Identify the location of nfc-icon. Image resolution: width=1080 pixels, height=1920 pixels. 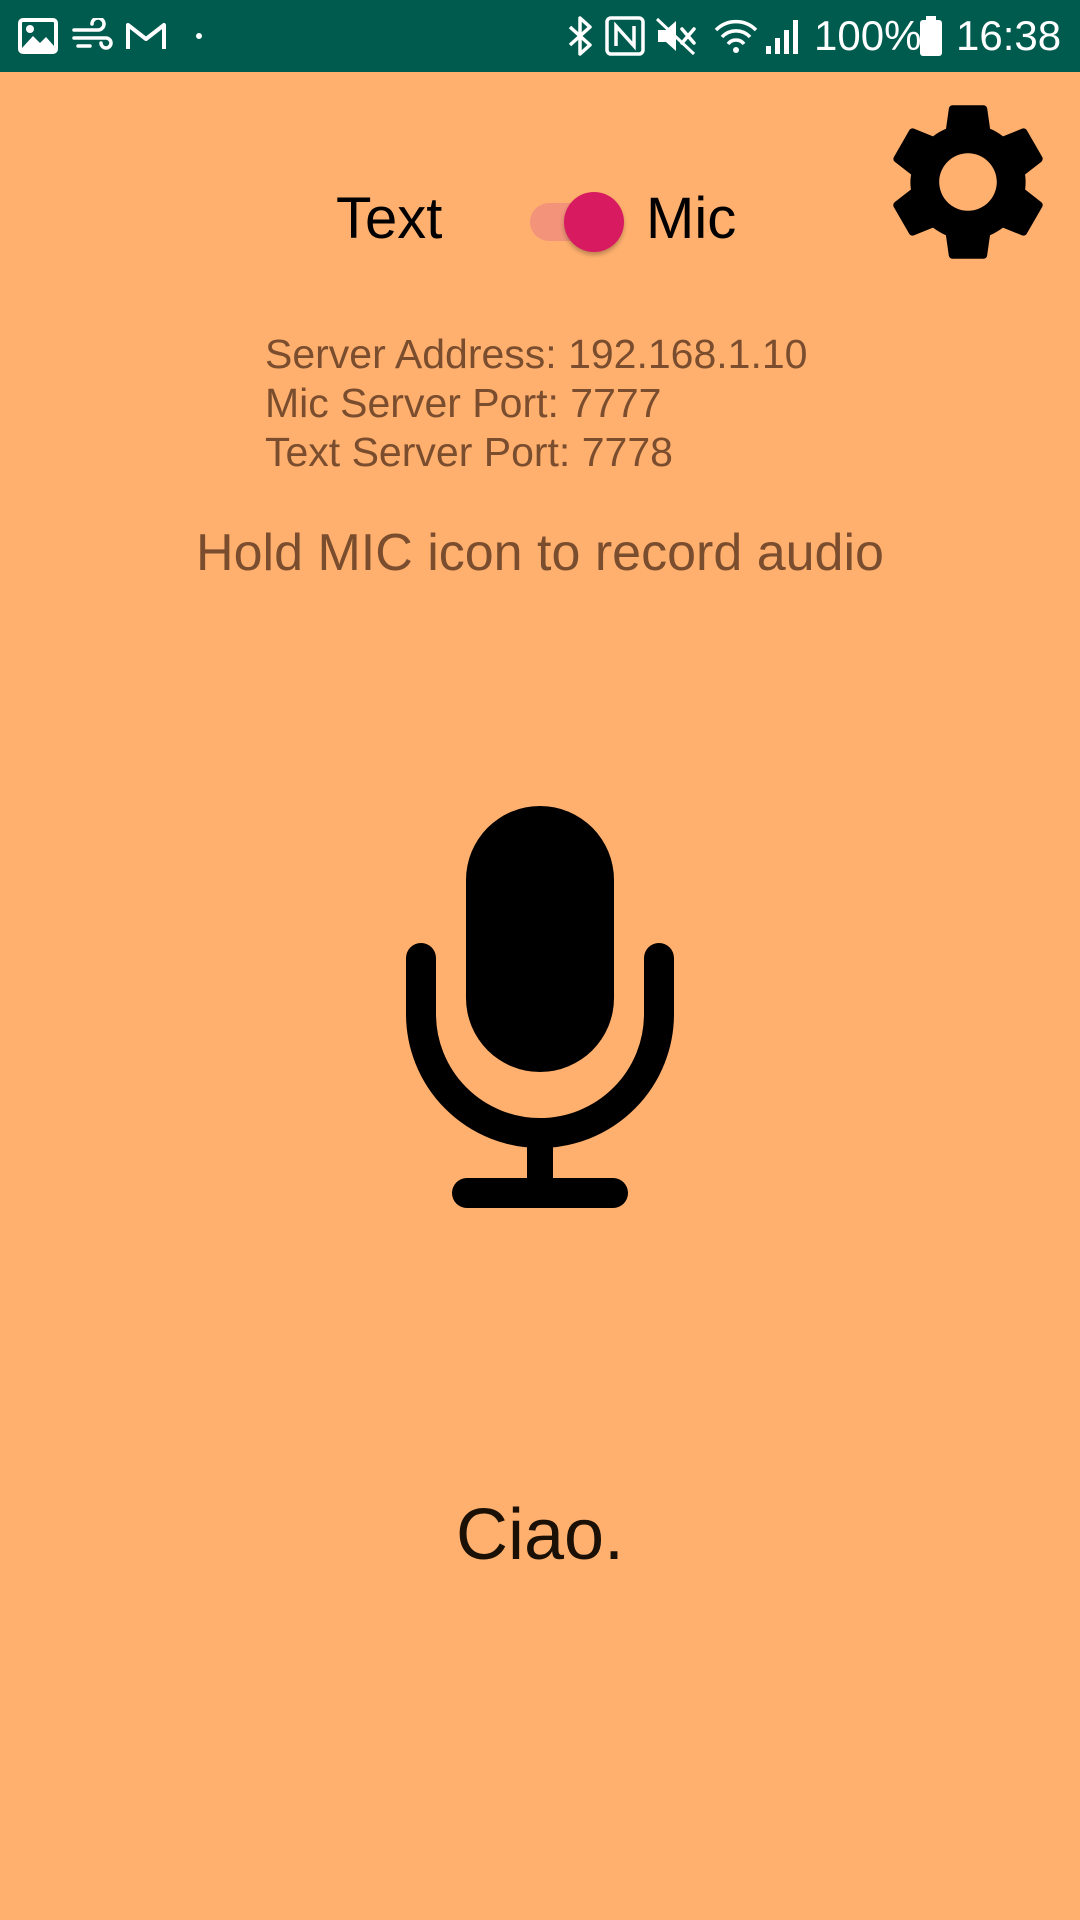
(625, 36).